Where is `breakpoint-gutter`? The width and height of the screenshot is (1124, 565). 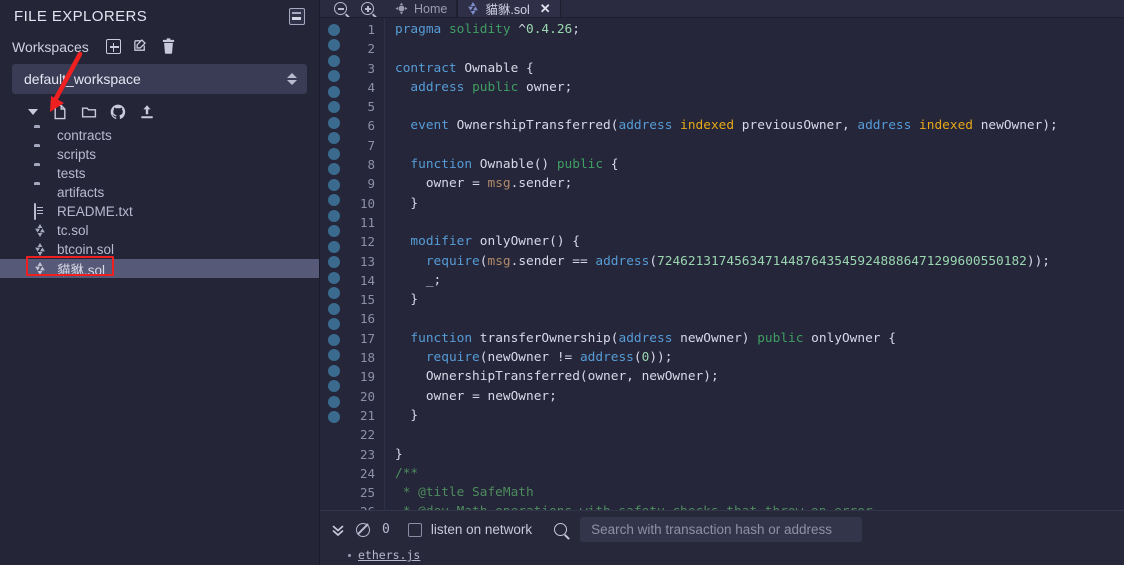 breakpoint-gutter is located at coordinates (334, 264).